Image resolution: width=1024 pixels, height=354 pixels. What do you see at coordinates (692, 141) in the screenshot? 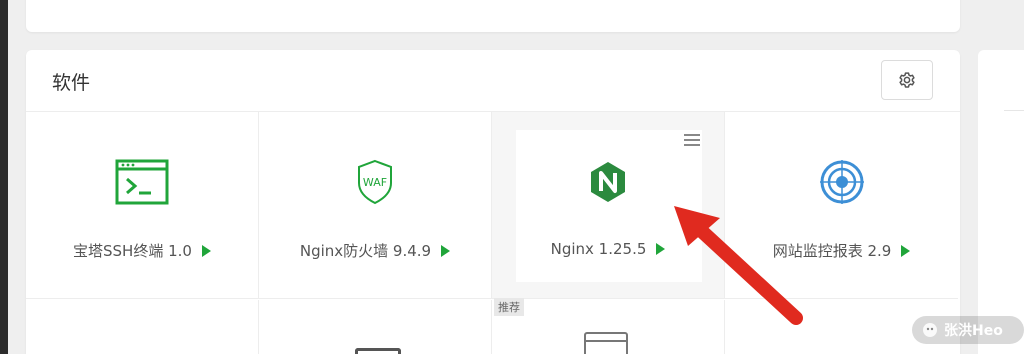
I see `menu-icon` at bounding box center [692, 141].